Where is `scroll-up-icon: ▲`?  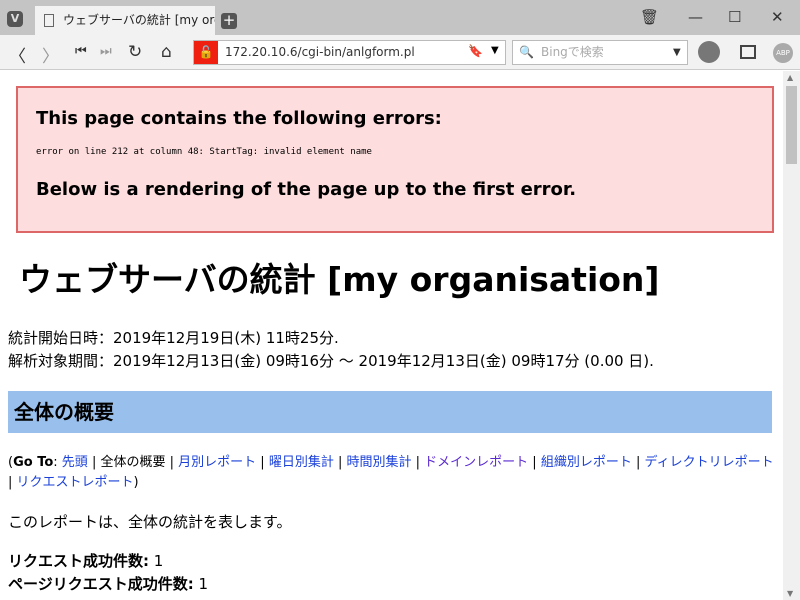
scroll-up-icon: ▲ is located at coordinates (790, 77).